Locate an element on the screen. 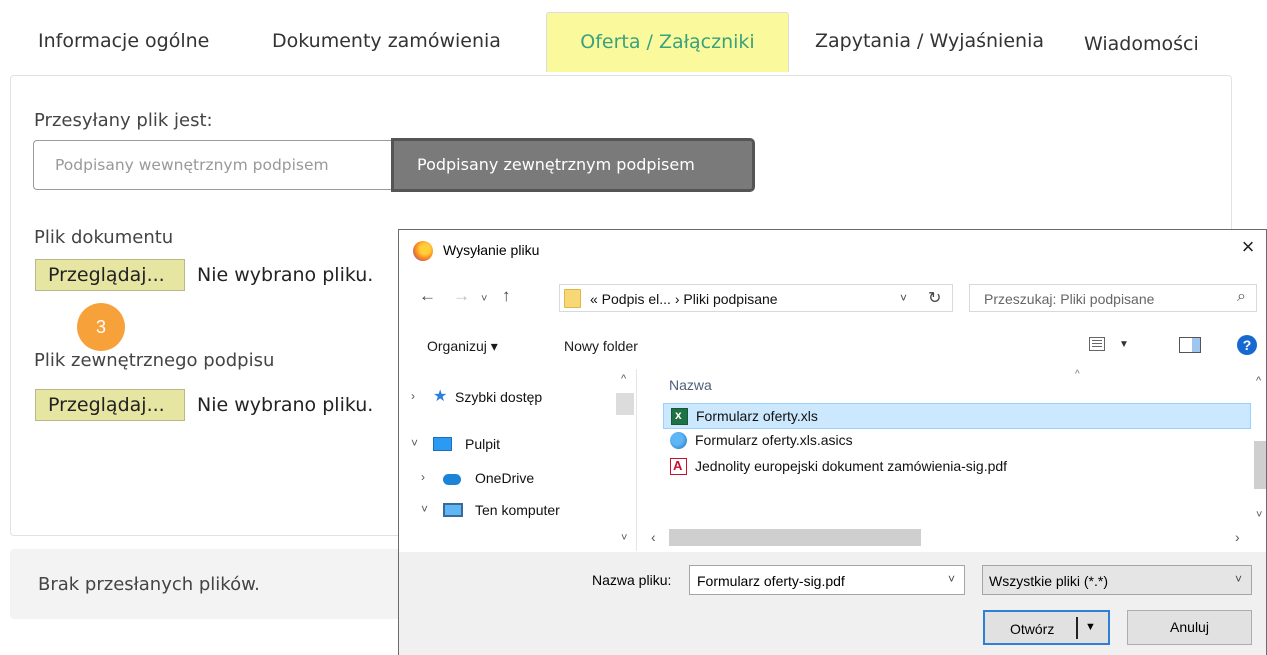 The height and width of the screenshot is (655, 1267). external-signature-option: Podpisany zewnętrznym podpisem is located at coordinates (573, 165).